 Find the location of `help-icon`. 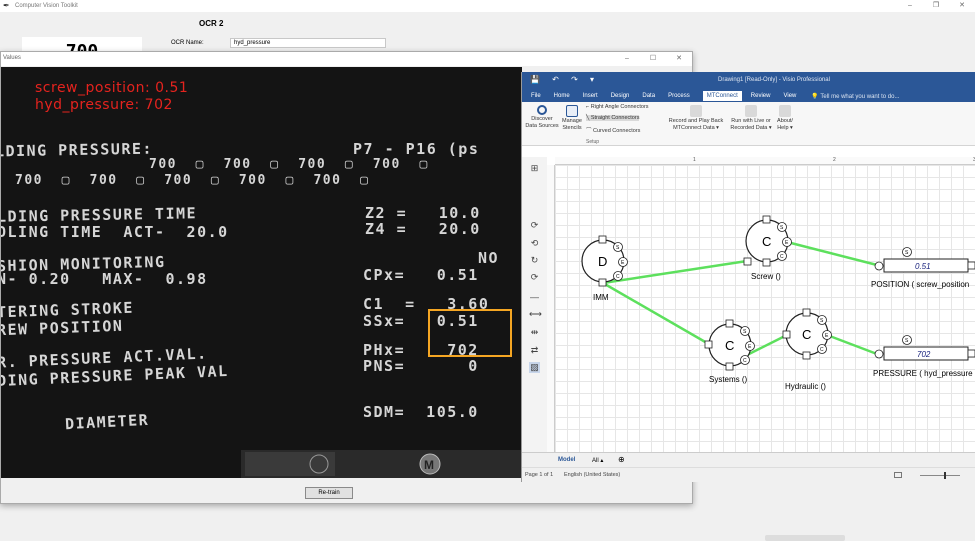

help-icon is located at coordinates (785, 111).